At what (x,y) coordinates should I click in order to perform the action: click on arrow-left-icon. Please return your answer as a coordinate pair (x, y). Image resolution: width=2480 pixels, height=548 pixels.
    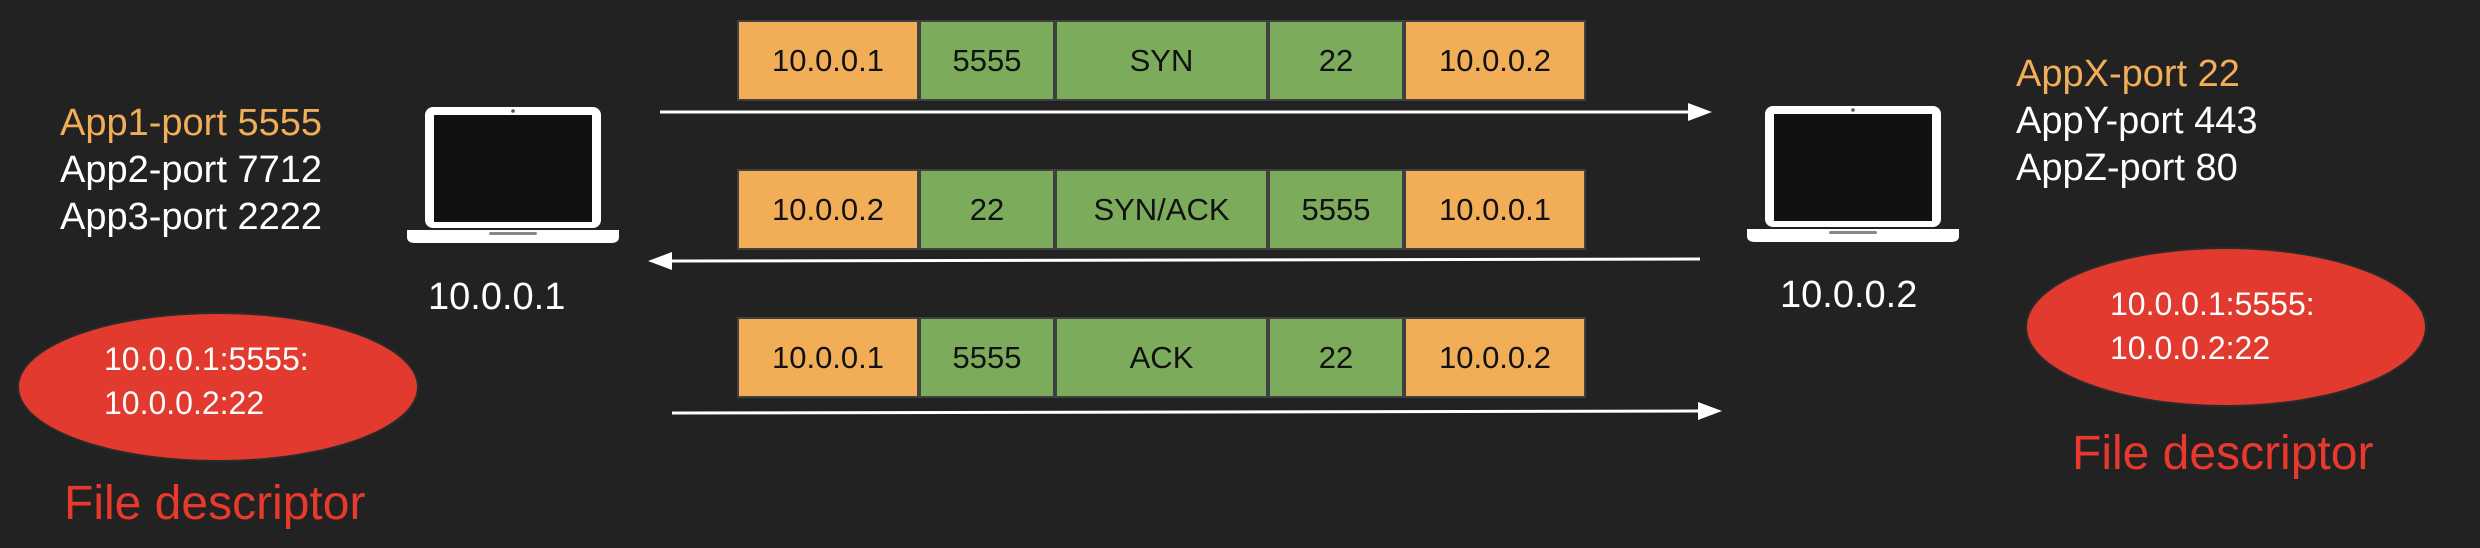
    Looking at the image, I should click on (1174, 261).